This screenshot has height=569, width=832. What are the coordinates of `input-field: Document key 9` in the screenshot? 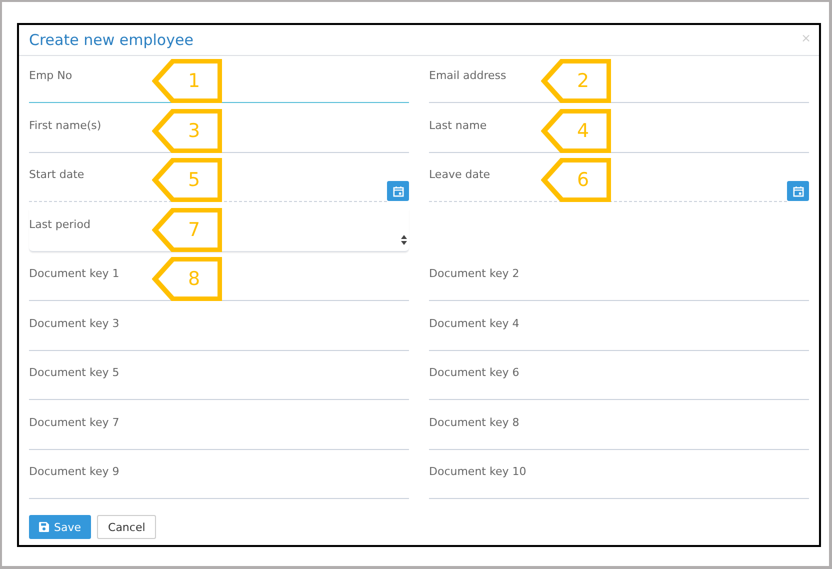 It's located at (219, 477).